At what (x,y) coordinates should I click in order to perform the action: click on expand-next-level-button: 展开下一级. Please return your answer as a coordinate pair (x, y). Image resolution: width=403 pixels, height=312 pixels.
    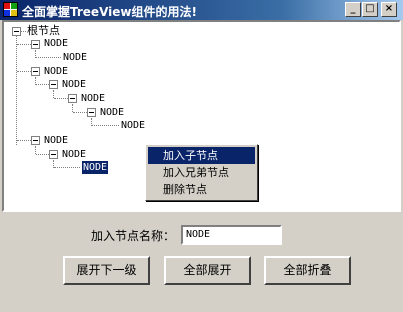
    Looking at the image, I should click on (106, 270).